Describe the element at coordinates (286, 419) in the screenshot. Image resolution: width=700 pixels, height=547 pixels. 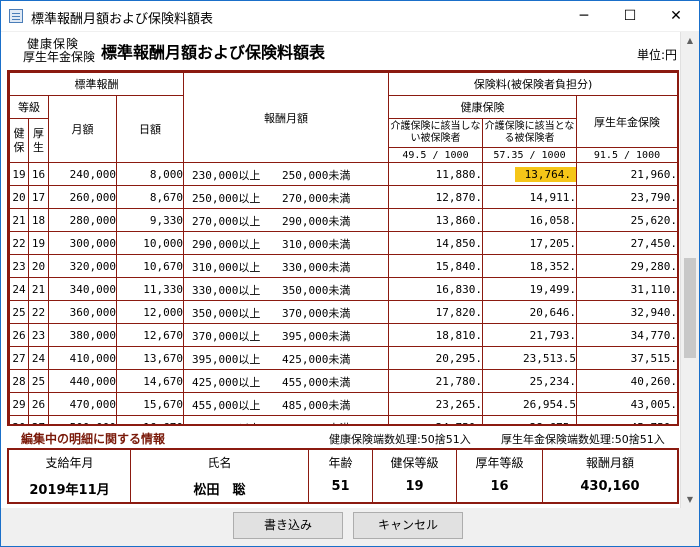
I see `remuneration-range-cell: 485,000以上 515,000未満` at that location.